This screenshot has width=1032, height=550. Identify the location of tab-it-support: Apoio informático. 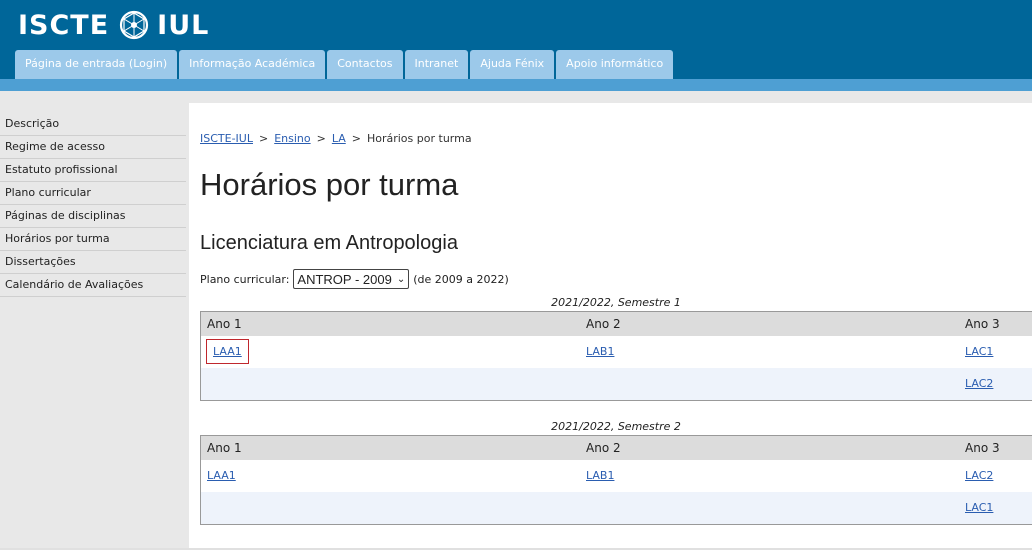
(615, 64).